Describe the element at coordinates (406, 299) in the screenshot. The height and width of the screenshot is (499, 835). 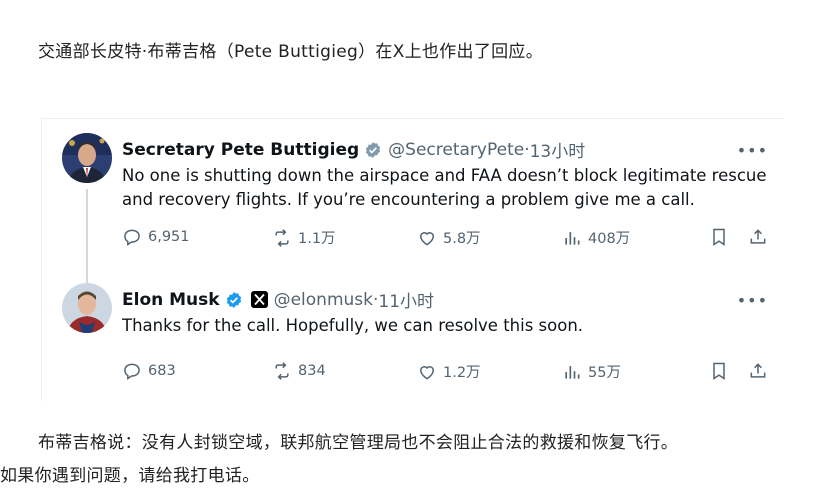
I see `timestamp: 11小时` at that location.